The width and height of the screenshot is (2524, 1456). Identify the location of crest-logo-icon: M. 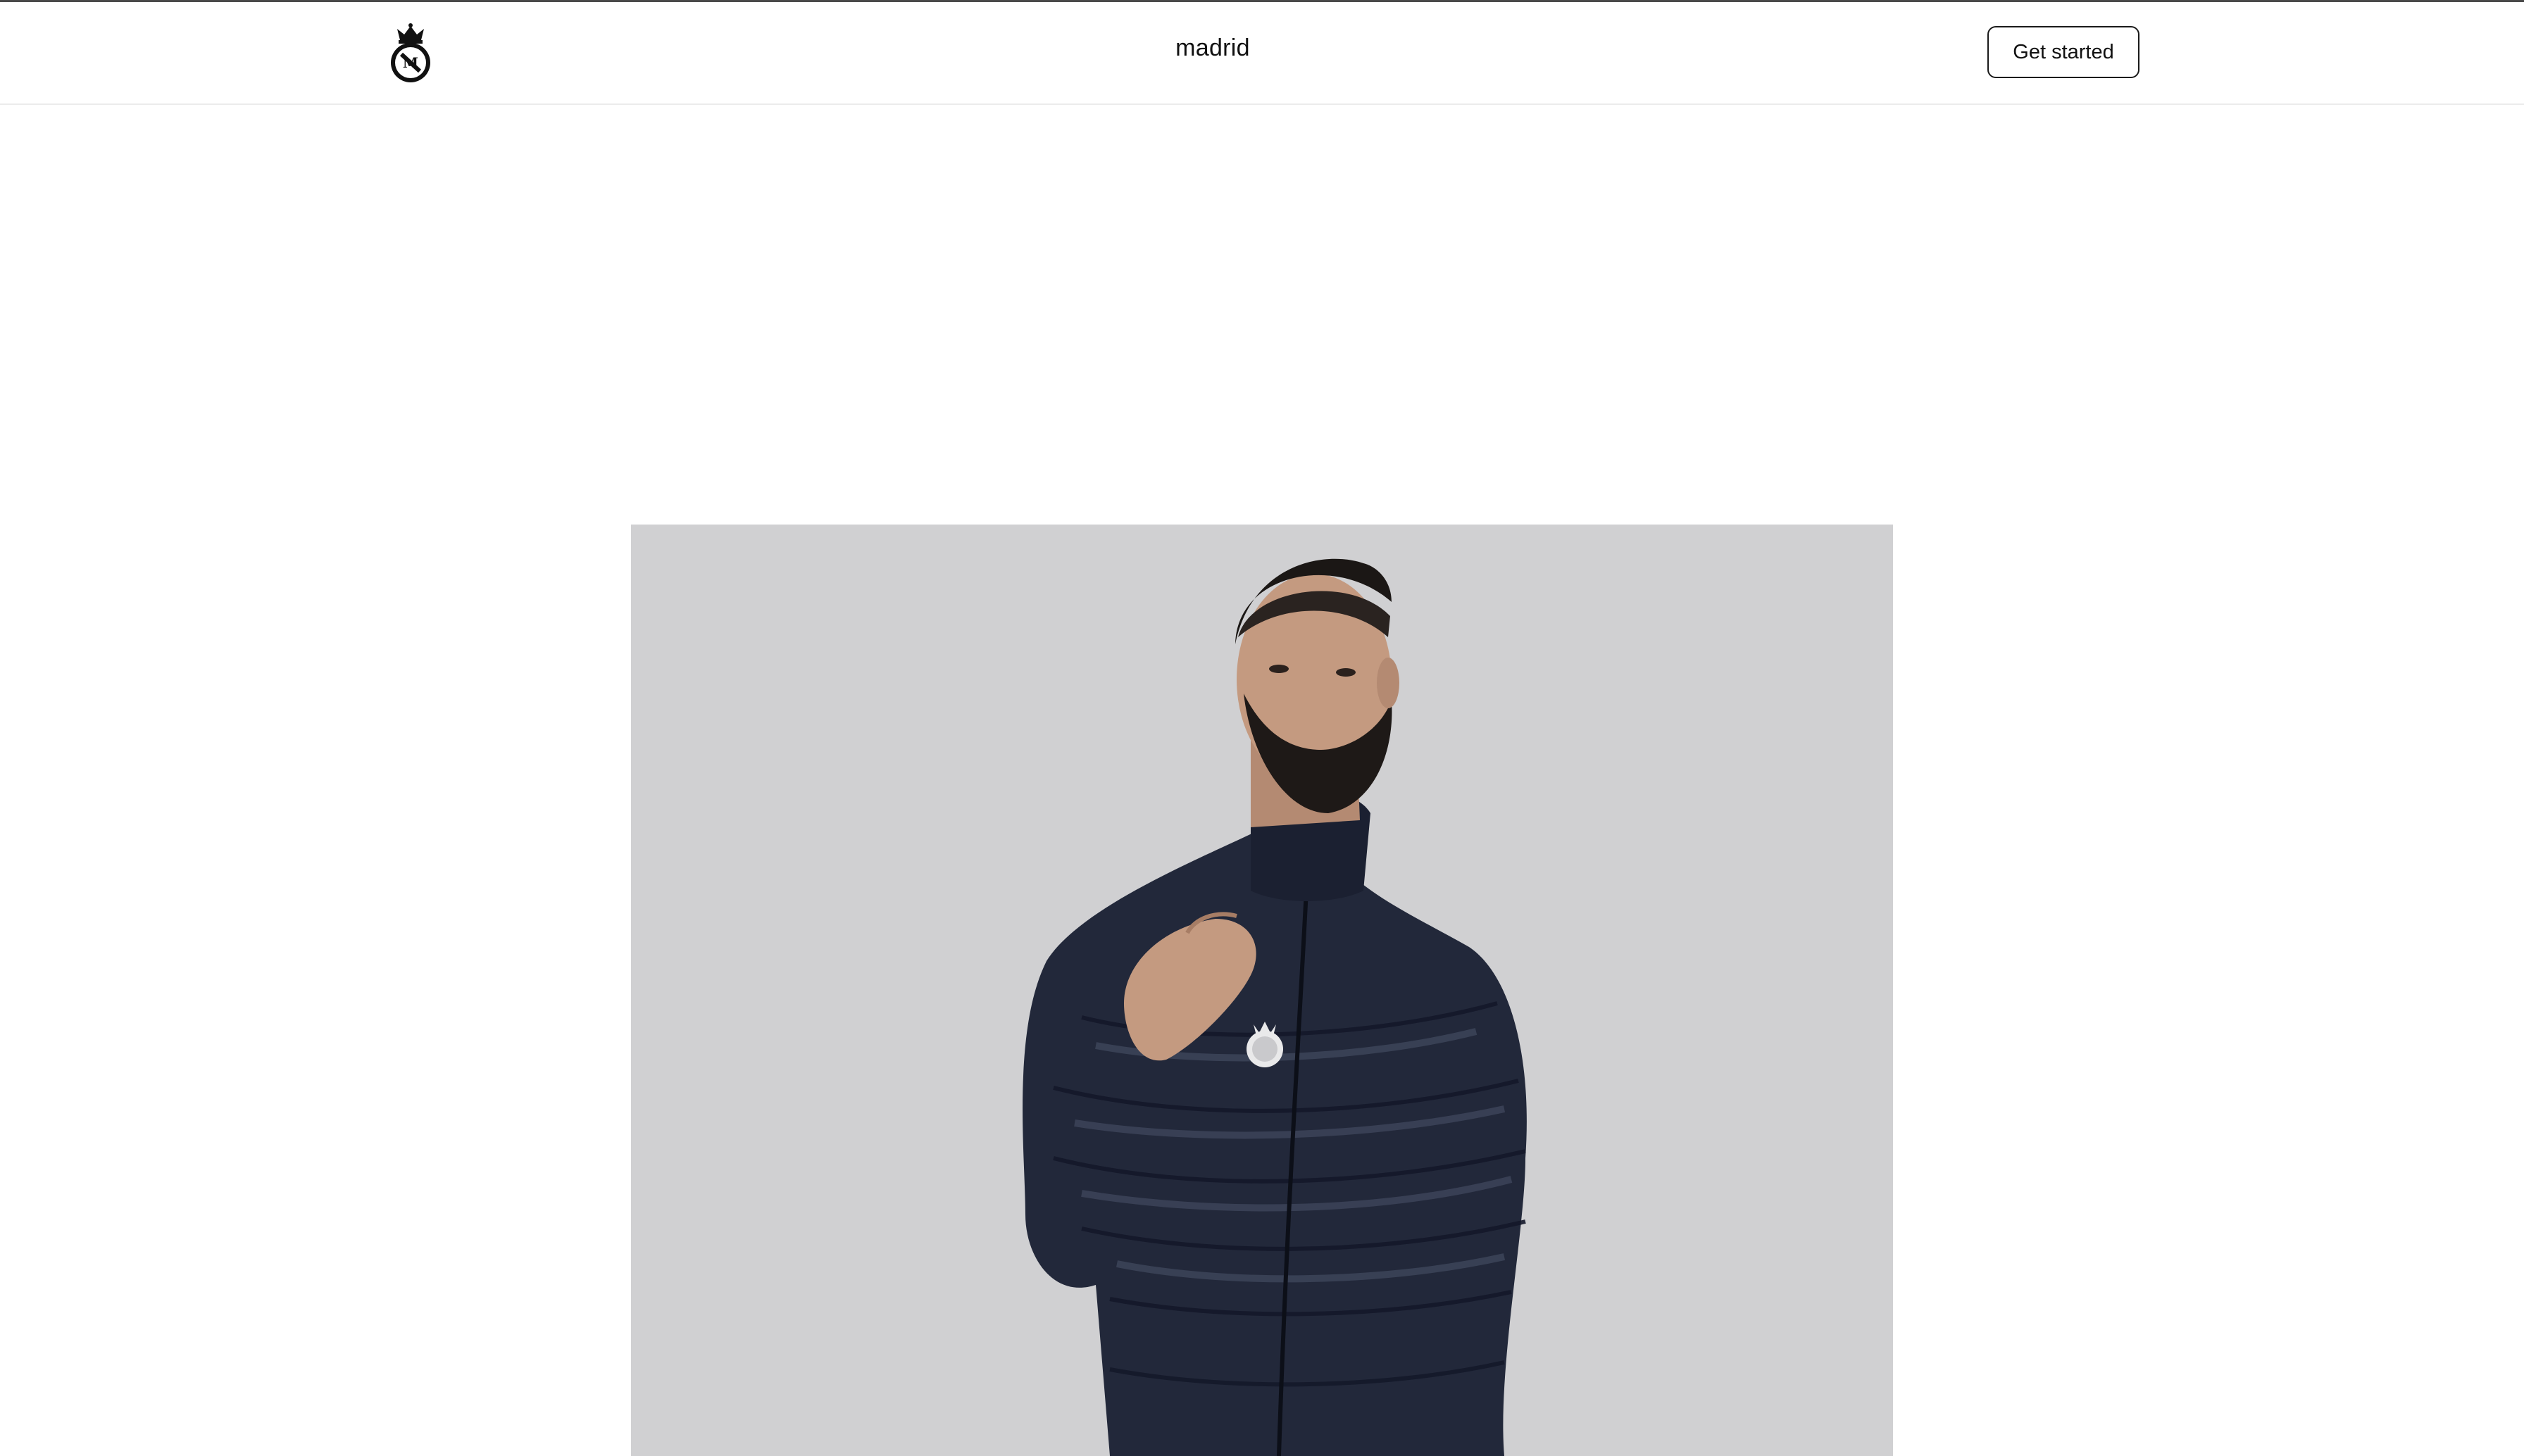
(410, 53).